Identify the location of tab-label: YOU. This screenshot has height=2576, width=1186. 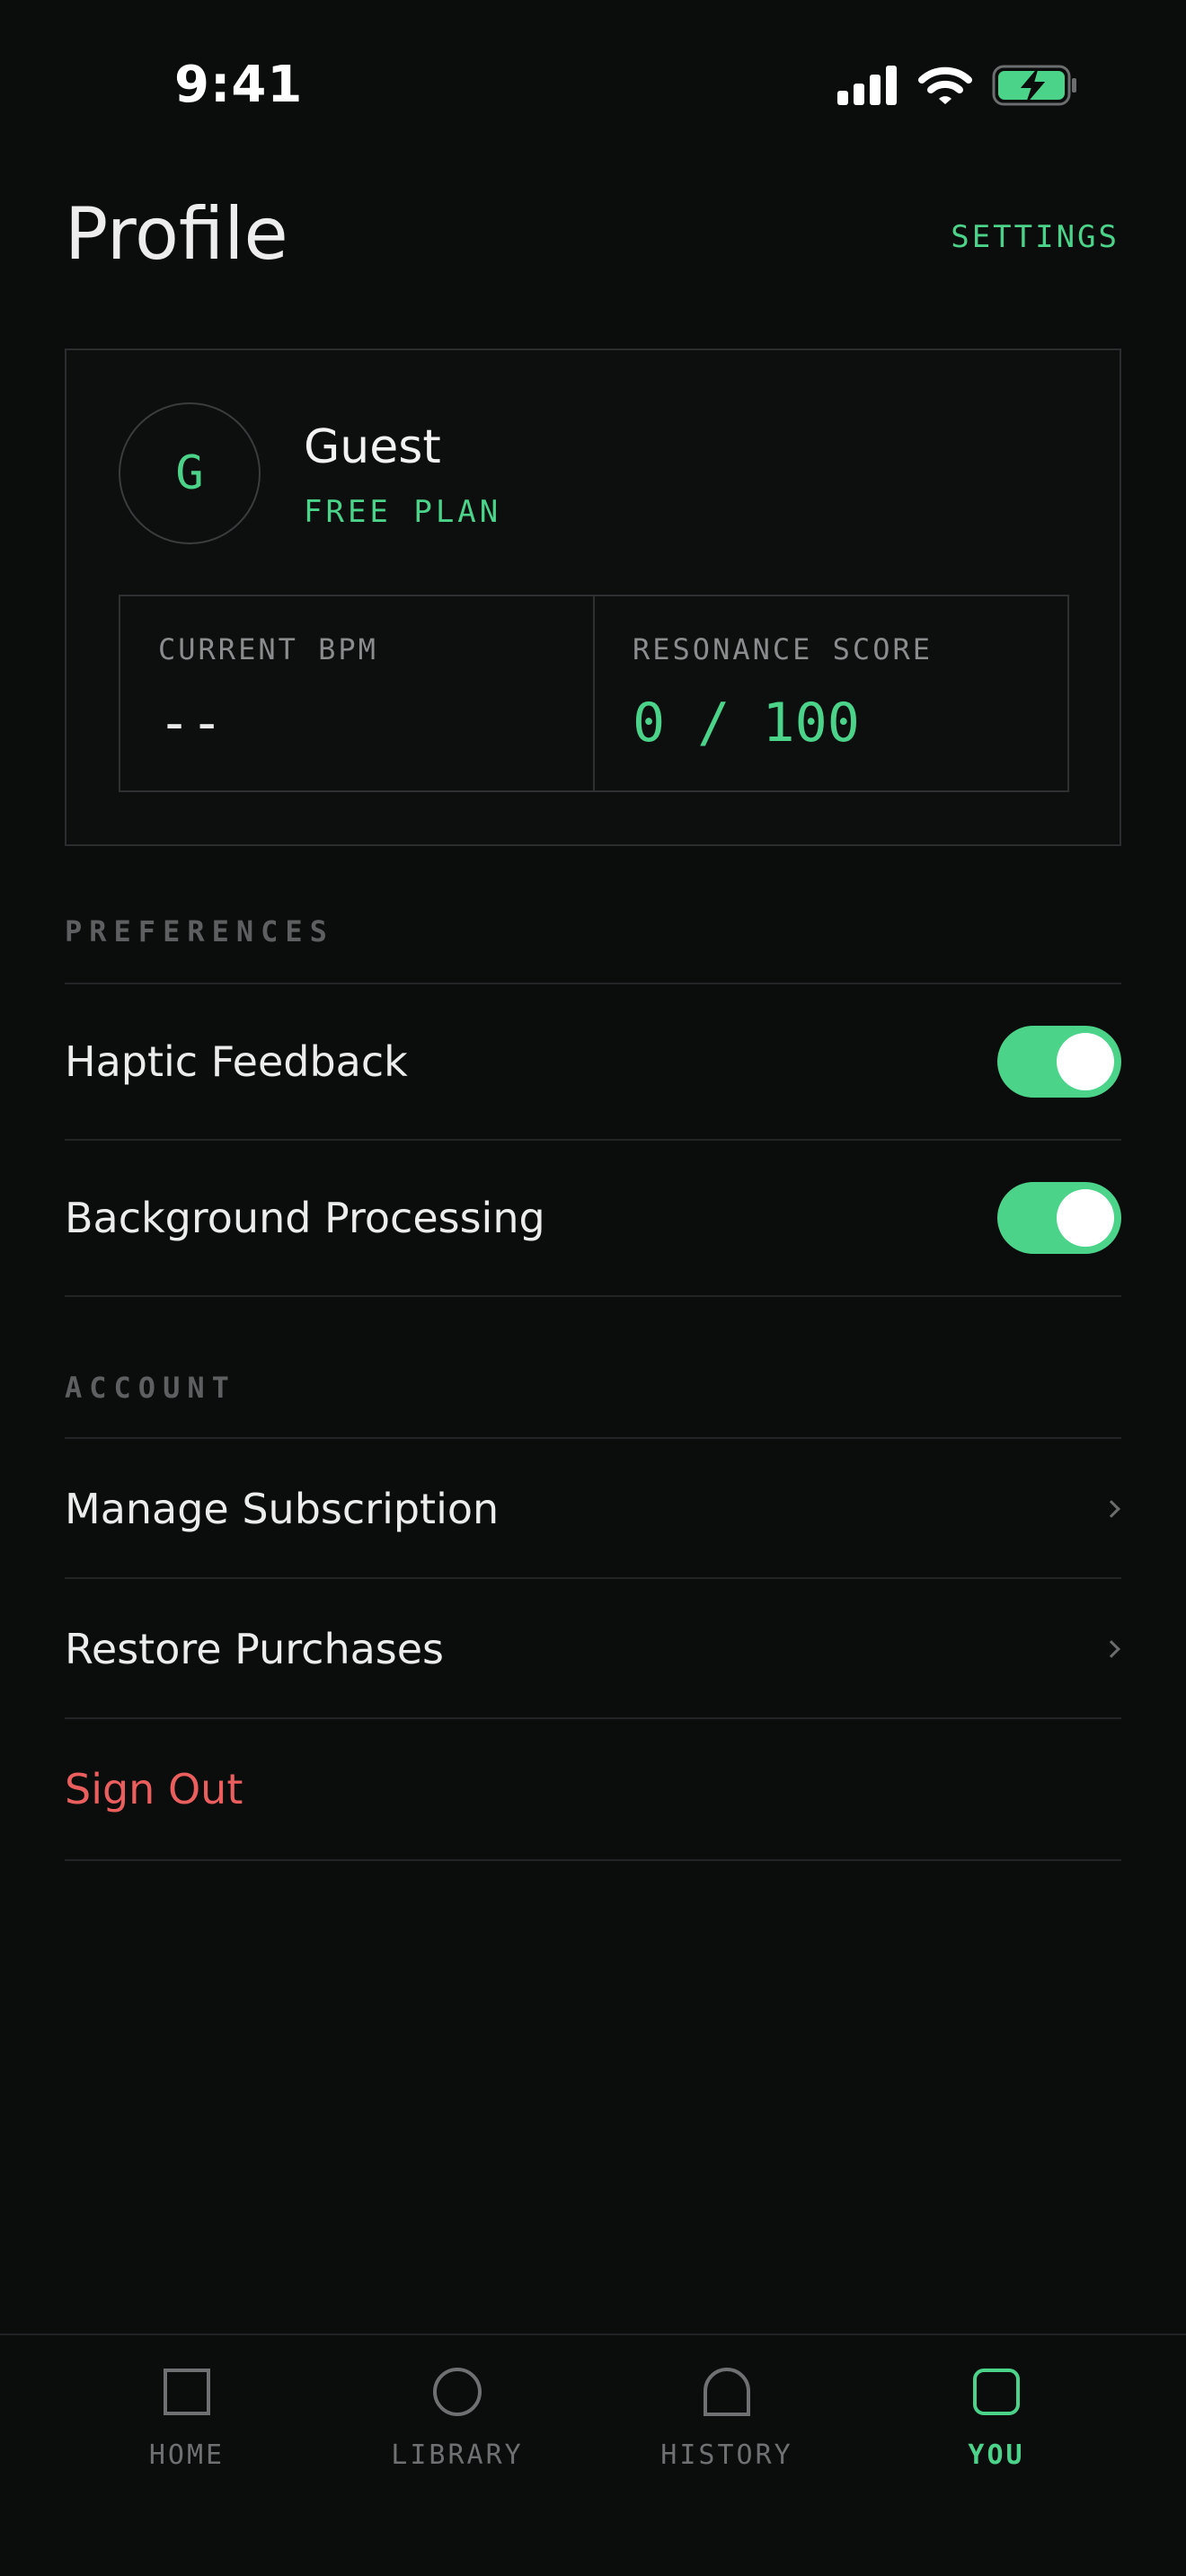
(996, 2455).